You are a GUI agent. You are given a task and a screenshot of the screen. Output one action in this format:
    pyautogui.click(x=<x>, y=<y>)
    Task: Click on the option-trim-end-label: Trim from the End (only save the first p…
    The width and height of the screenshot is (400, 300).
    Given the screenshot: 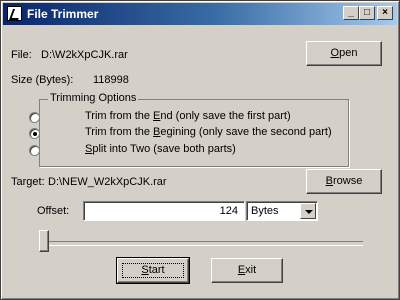 What is the action you would take?
    pyautogui.click(x=188, y=116)
    